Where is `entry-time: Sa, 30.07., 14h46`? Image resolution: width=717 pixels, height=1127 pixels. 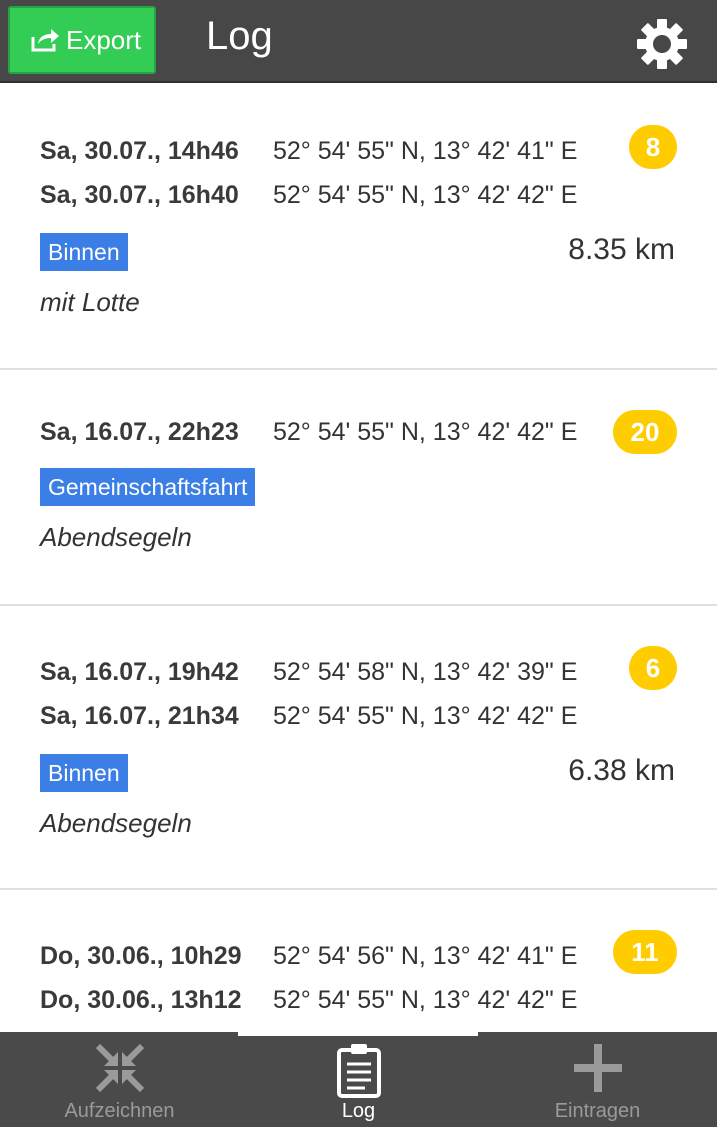
entry-time: Sa, 30.07., 14h46 is located at coordinates (139, 151).